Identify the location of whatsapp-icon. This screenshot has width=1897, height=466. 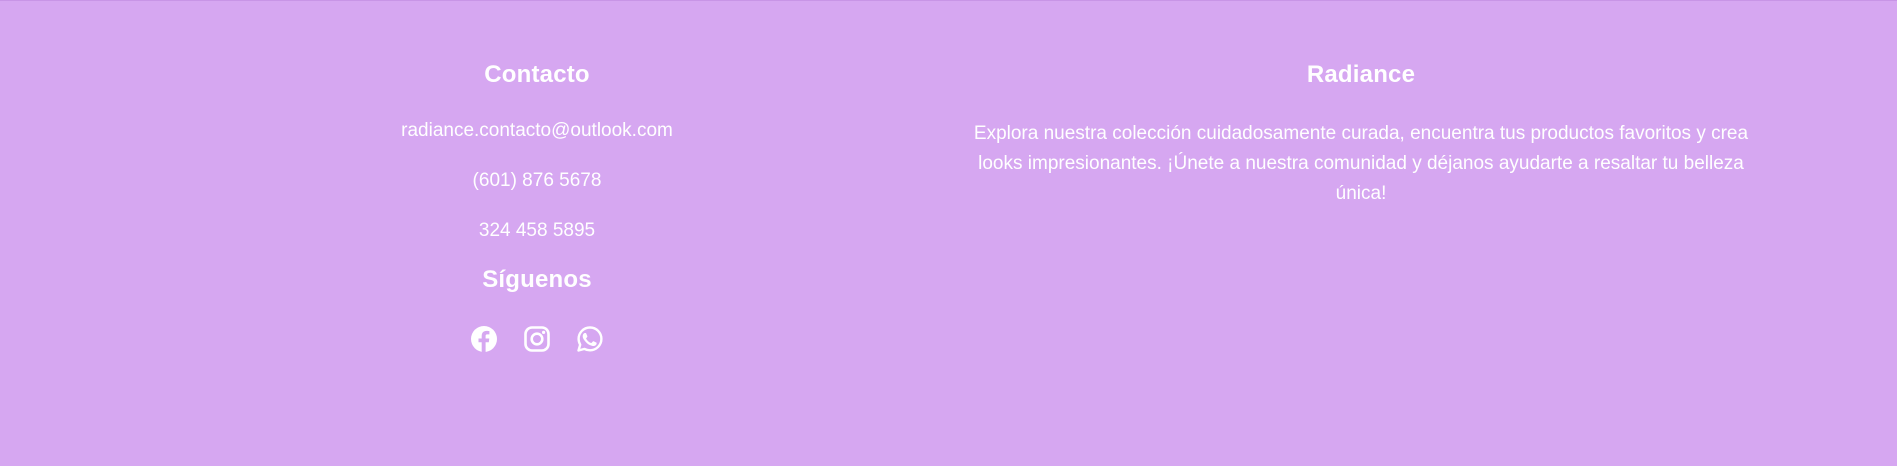
(590, 339).